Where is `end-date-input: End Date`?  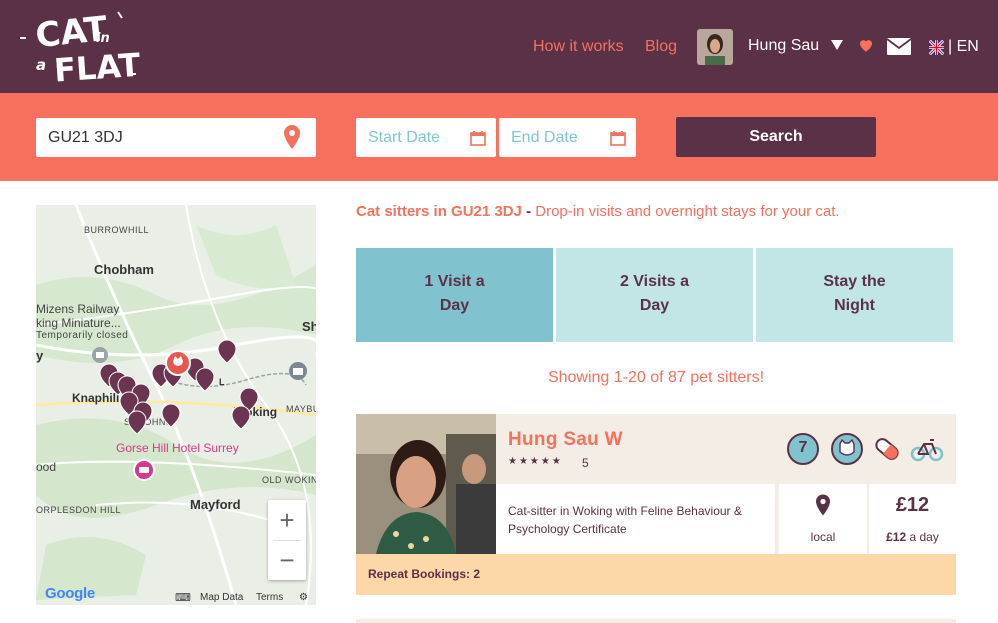
end-date-input: End Date is located at coordinates (567, 137).